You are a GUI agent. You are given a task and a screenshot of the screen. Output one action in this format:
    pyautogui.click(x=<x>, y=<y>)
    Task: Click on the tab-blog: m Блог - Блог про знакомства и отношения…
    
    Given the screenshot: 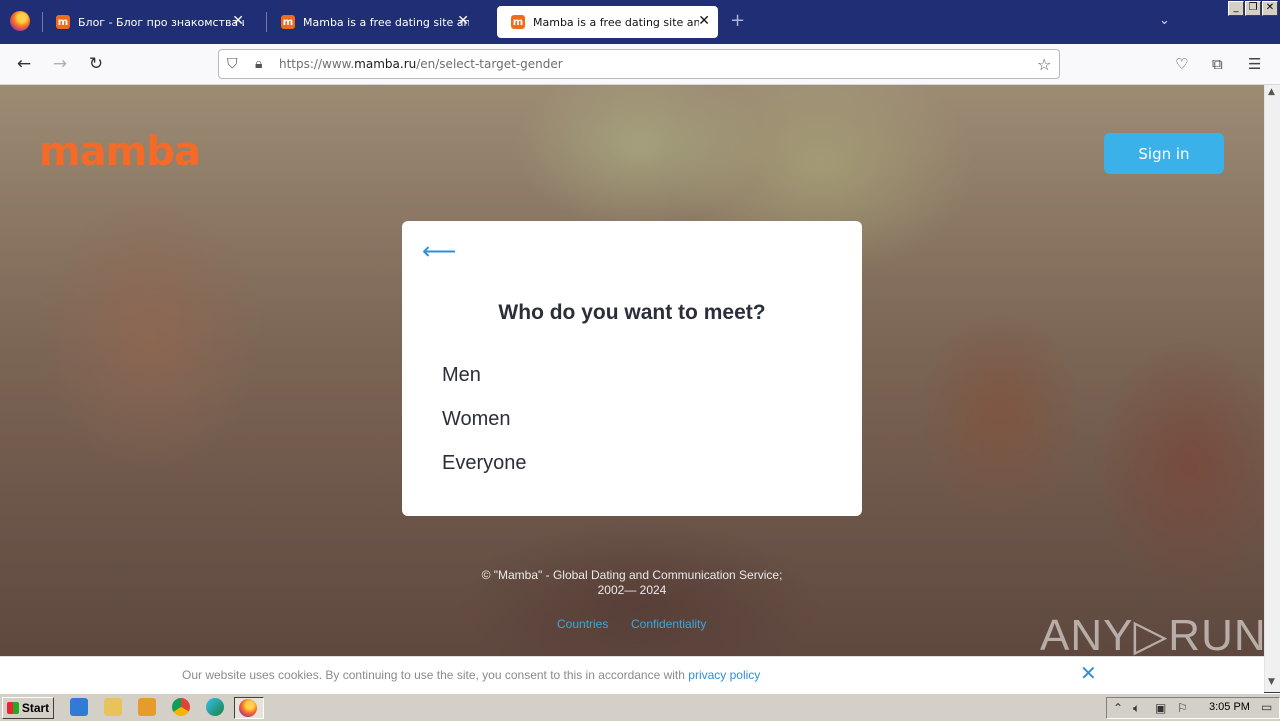 What is the action you would take?
    pyautogui.click(x=147, y=22)
    